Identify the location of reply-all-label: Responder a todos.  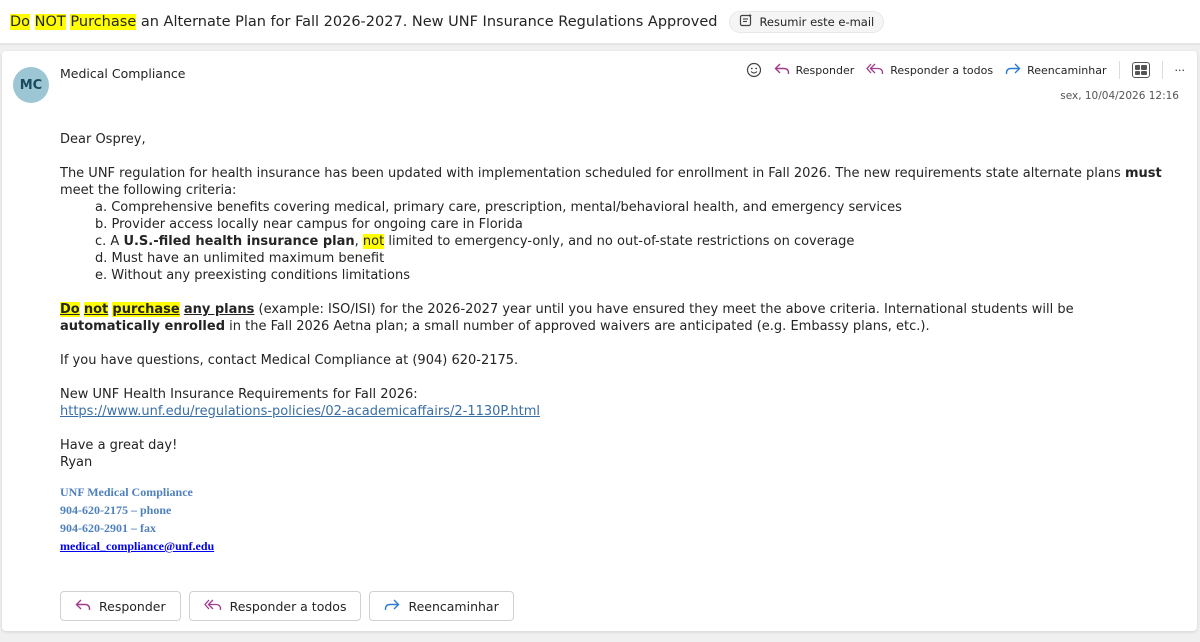
(288, 606).